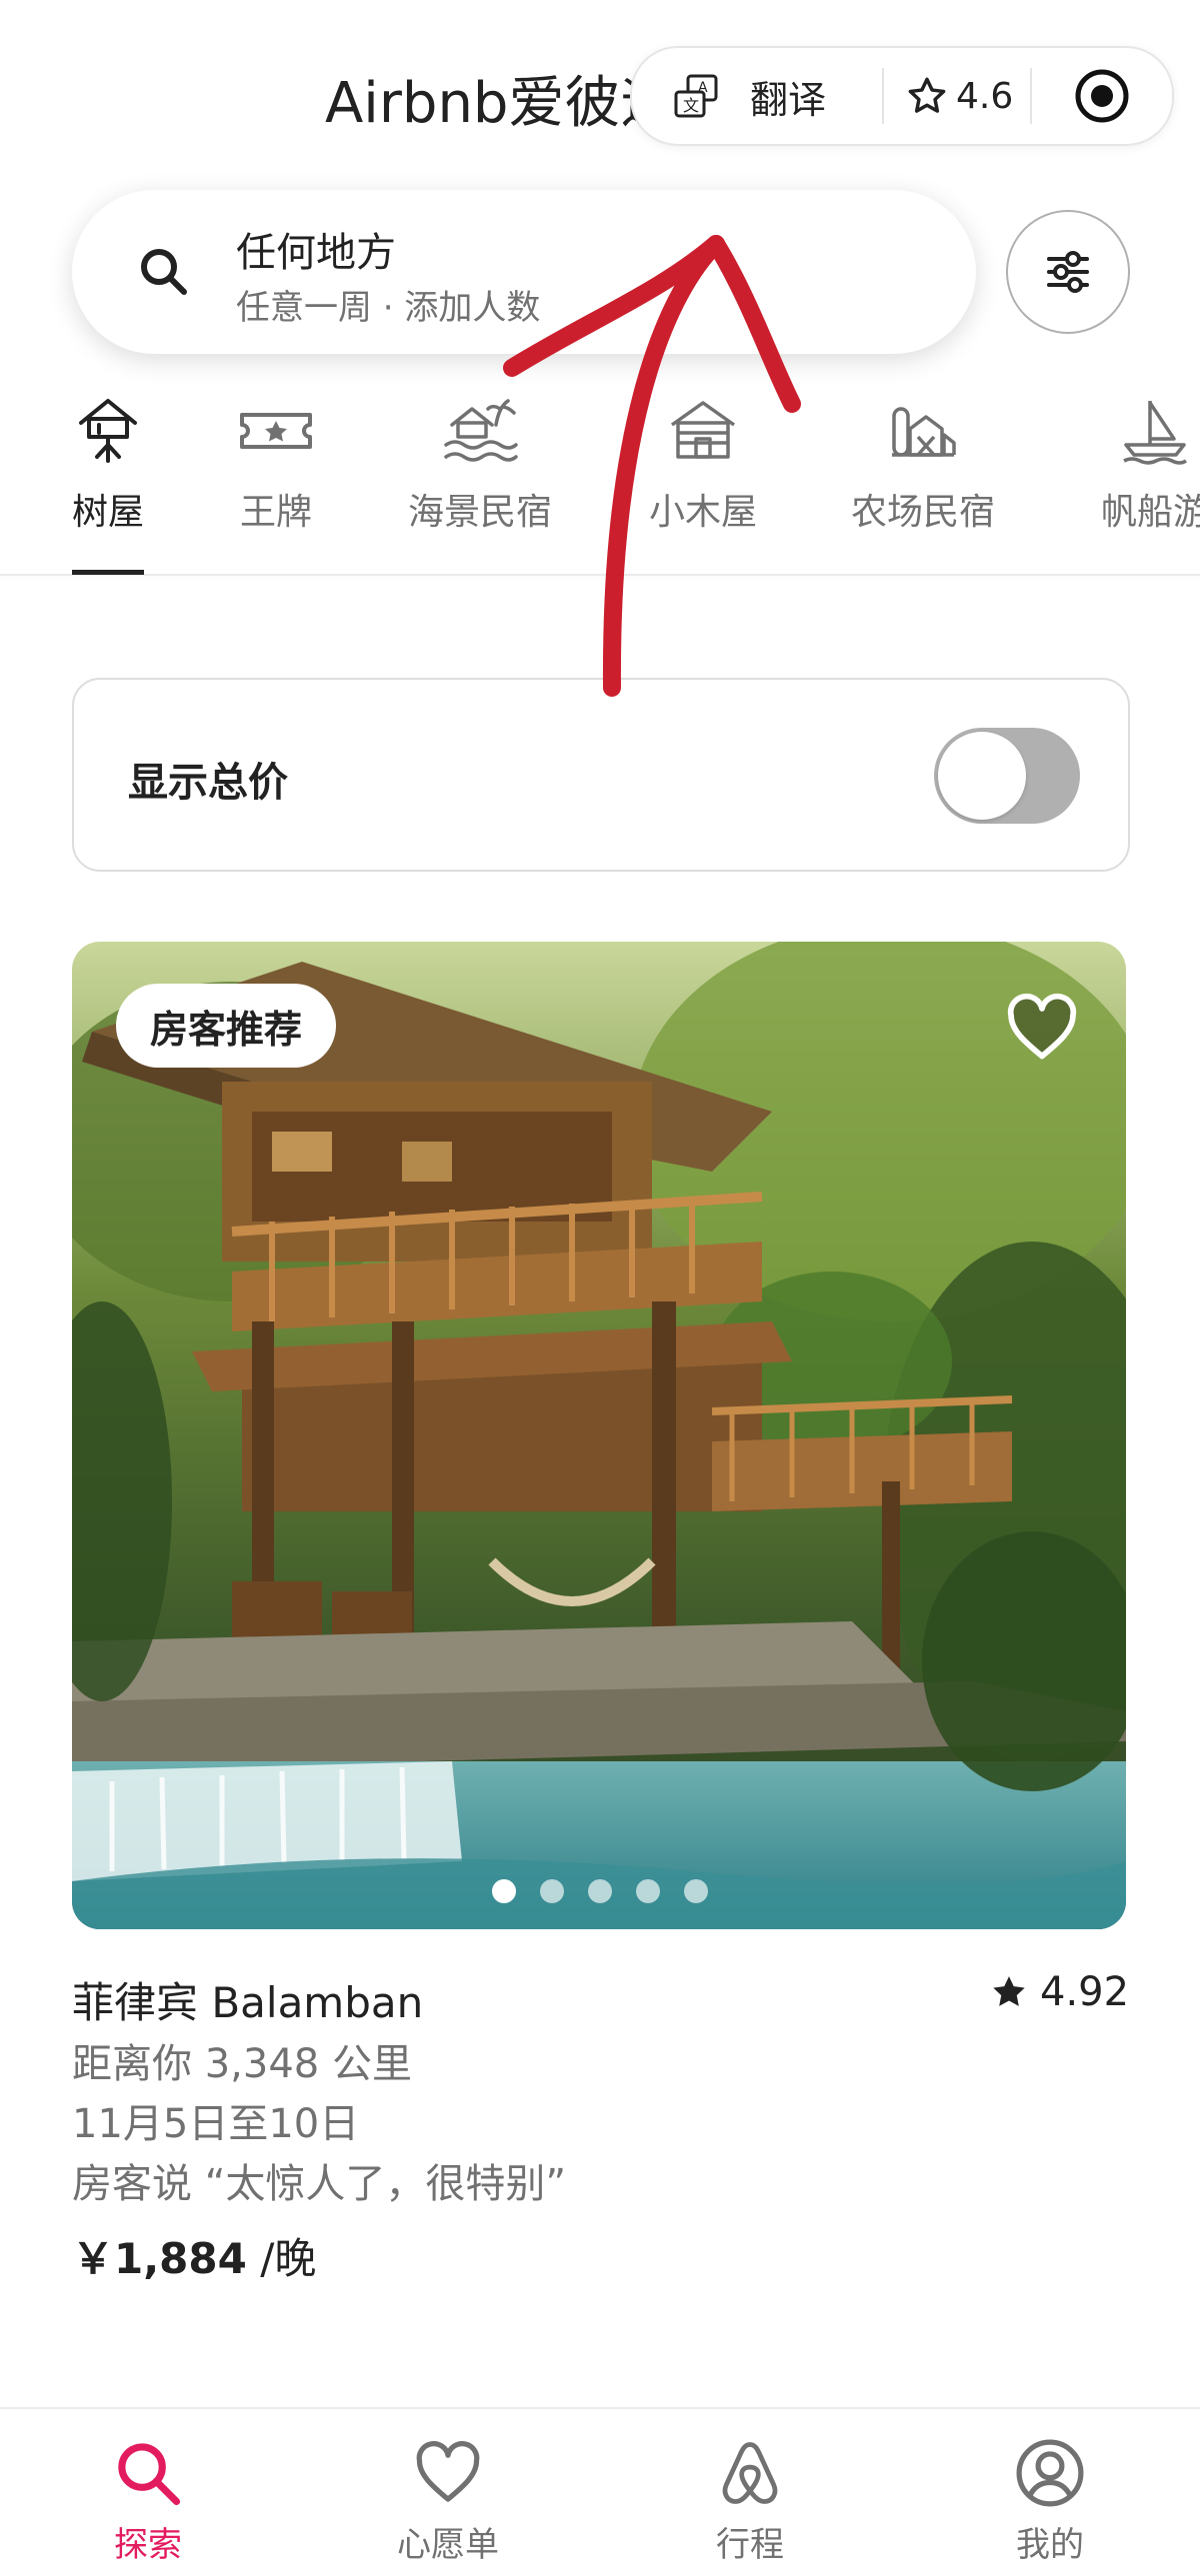  Describe the element at coordinates (703, 430) in the screenshot. I see `cabin-icon` at that location.